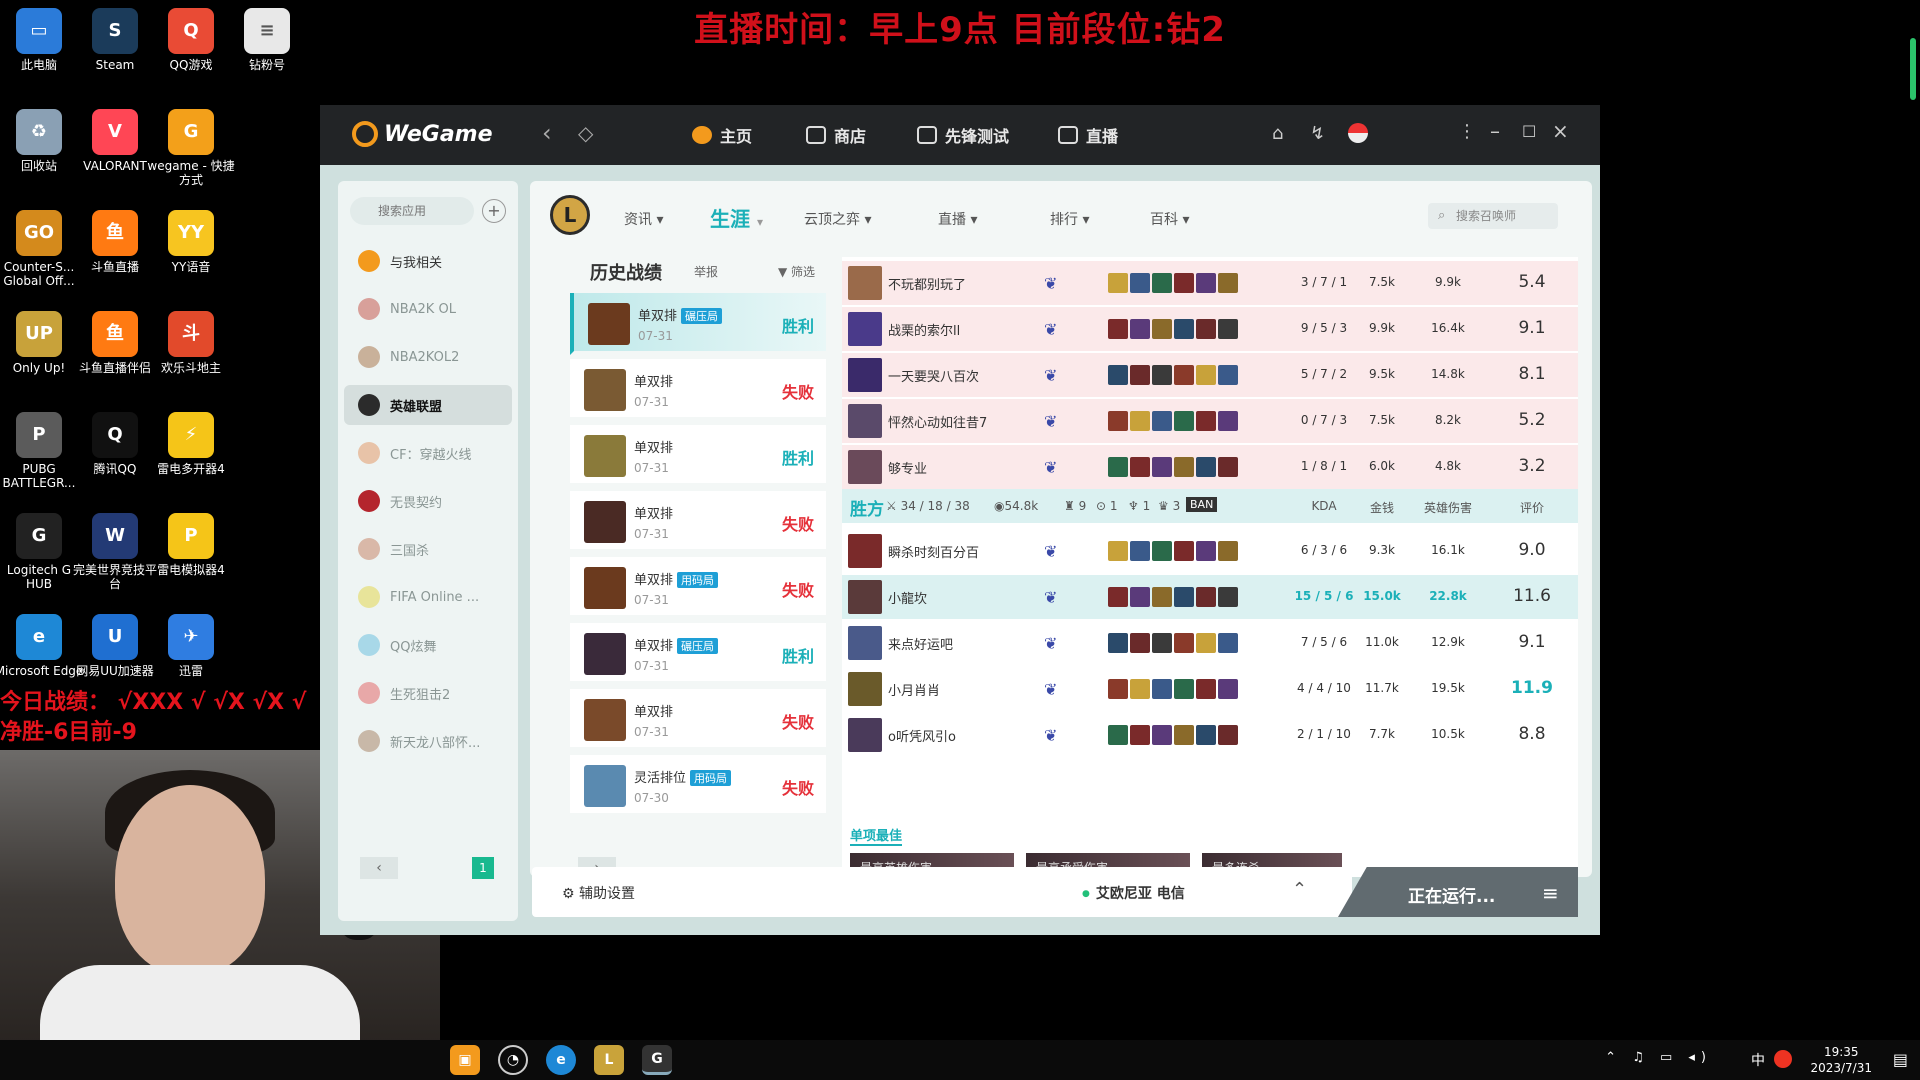 The width and height of the screenshot is (1920, 1080). I want to click on desktop-icon: YY YY语音, so click(191, 242).